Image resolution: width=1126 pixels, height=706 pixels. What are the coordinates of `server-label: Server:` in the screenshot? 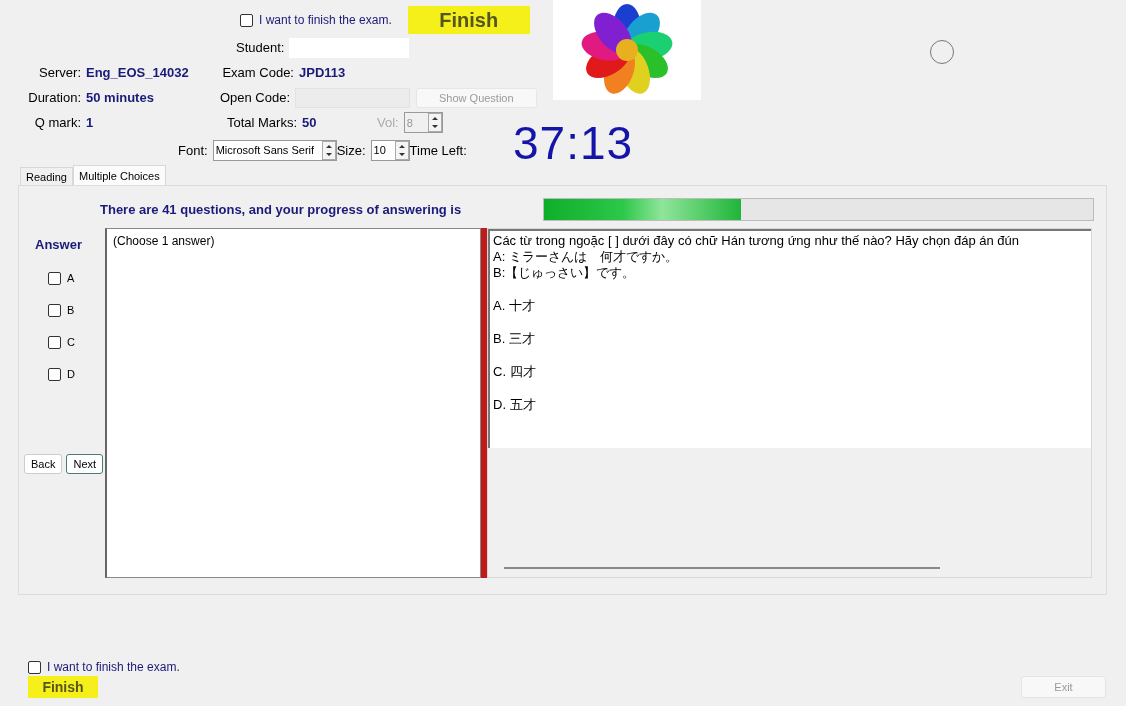 It's located at (60, 72).